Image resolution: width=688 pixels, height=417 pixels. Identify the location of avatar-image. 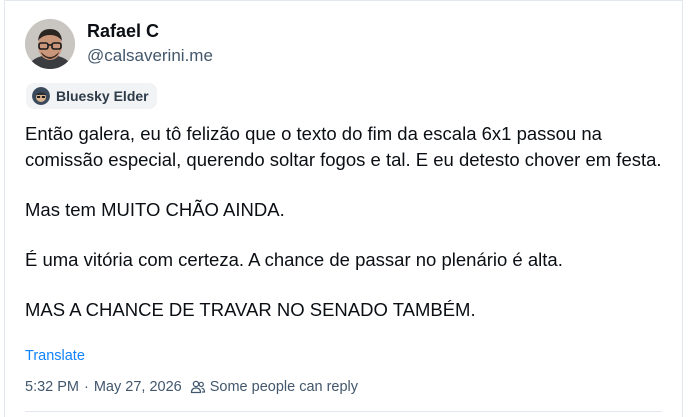
(50, 44).